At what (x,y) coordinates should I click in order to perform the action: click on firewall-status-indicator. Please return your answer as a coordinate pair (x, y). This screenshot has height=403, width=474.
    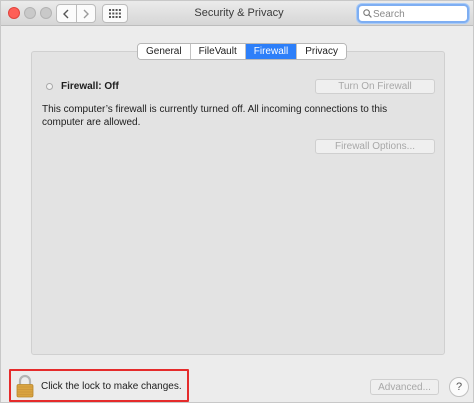
    Looking at the image, I should click on (49, 86).